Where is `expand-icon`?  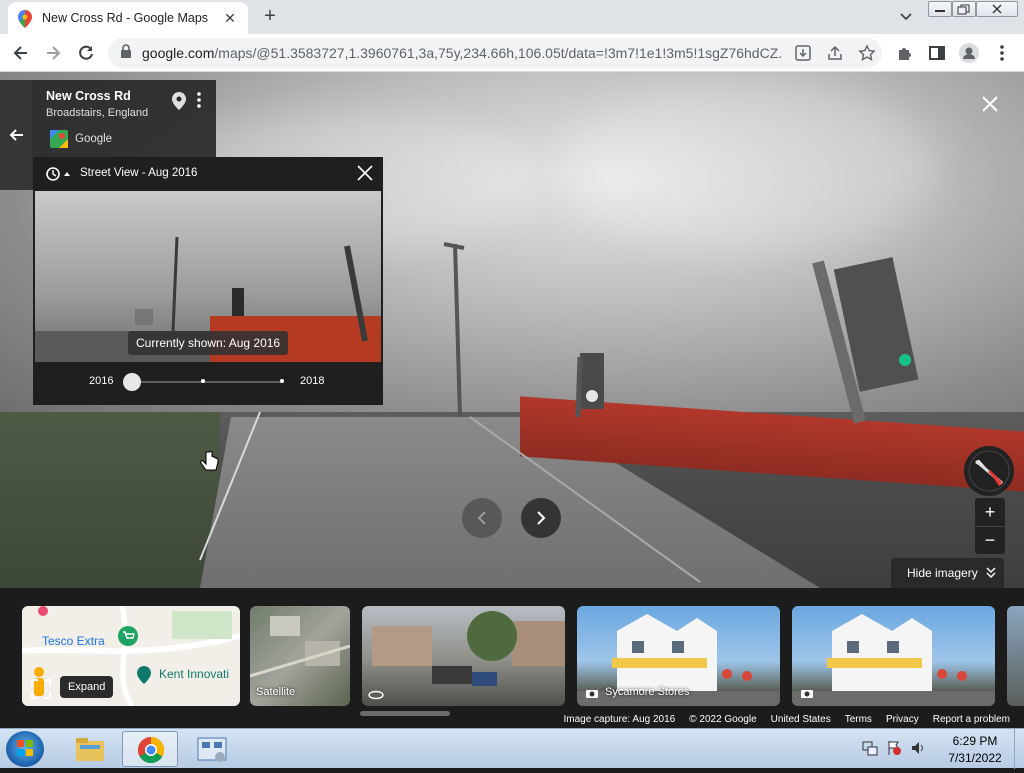
expand-icon is located at coordinates (41, 689).